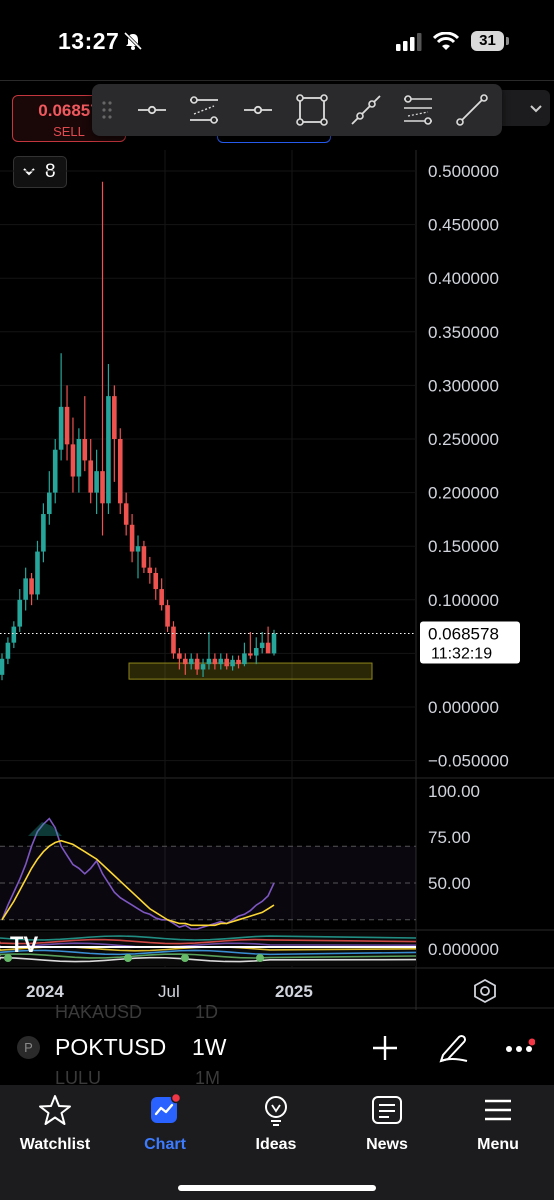  What do you see at coordinates (409, 42) in the screenshot?
I see `signal-icon` at bounding box center [409, 42].